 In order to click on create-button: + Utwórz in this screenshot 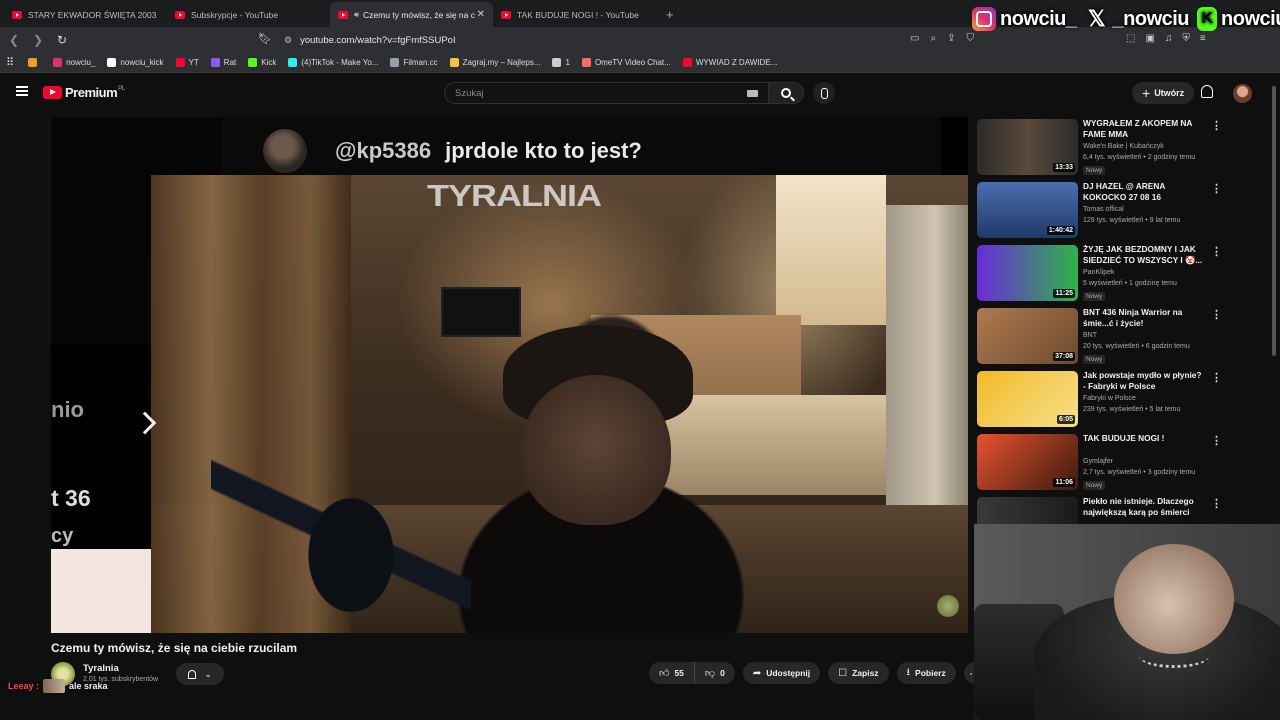, I will do `click(1163, 93)`.